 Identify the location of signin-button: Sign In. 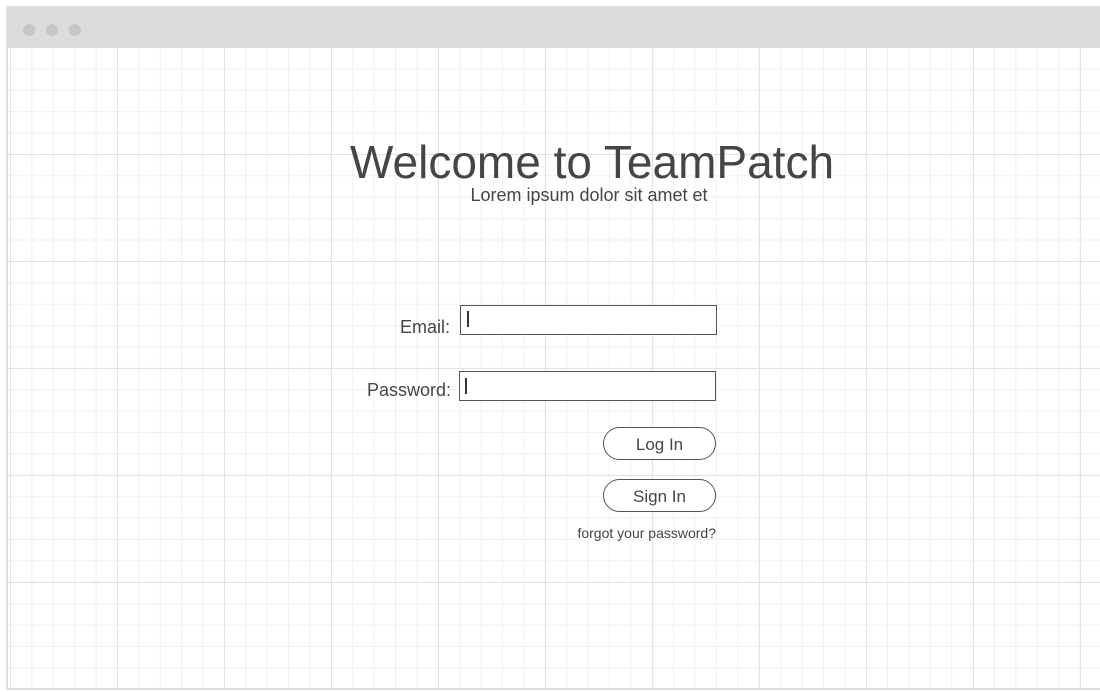
(659, 495).